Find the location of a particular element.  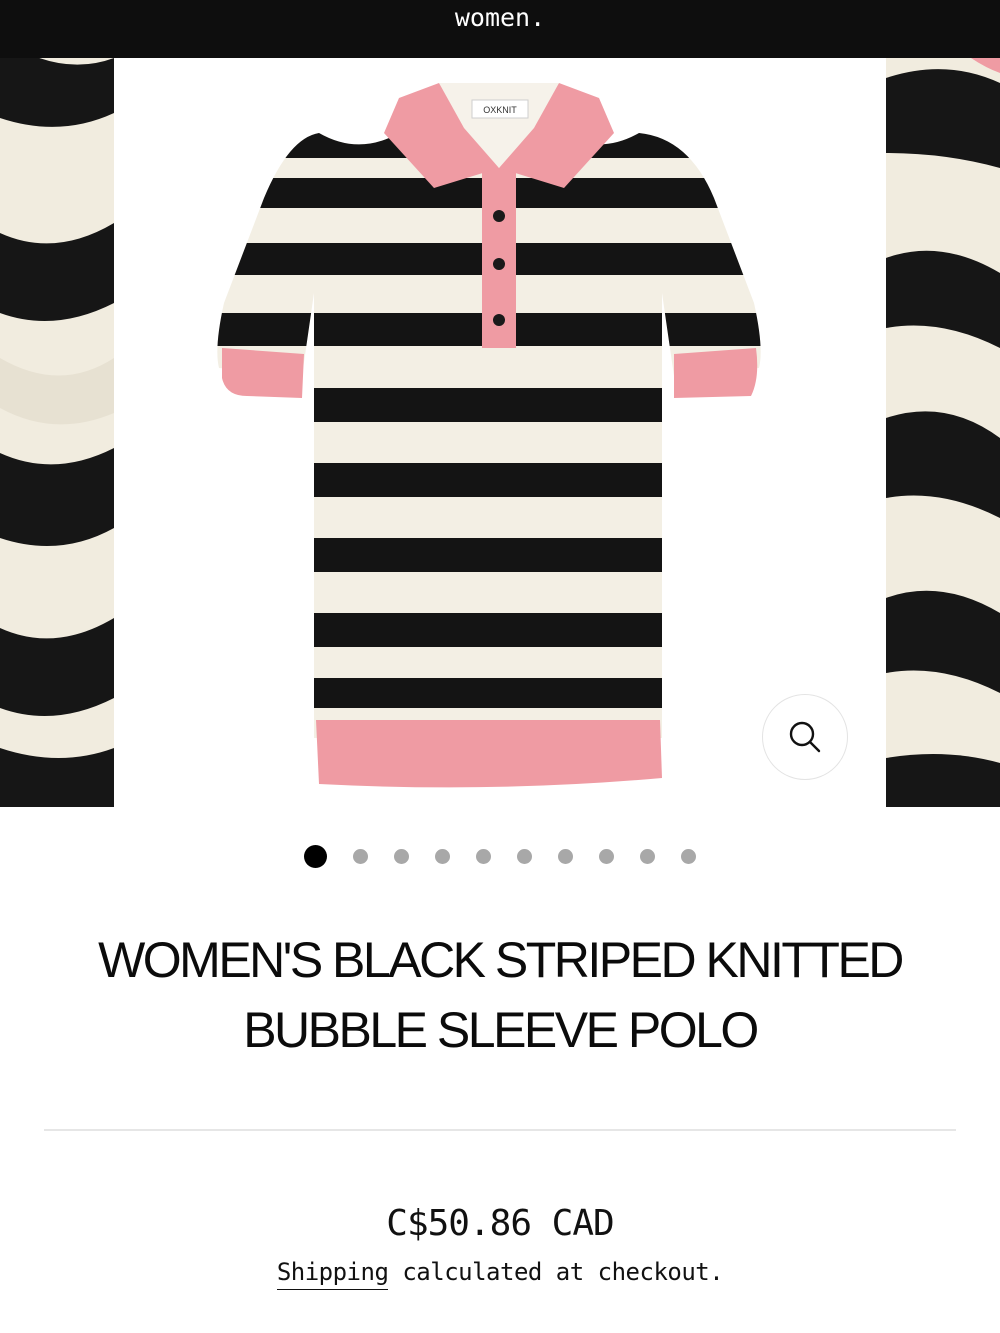

section-divider is located at coordinates (500, 1130).